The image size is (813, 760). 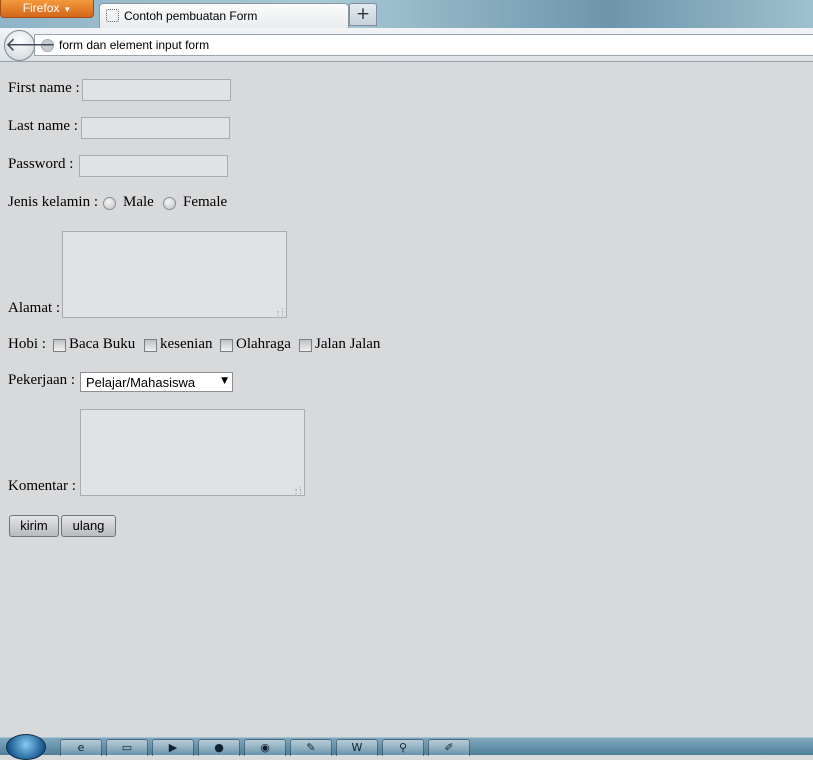 I want to click on last-name-row: Last name :, so click(x=43, y=126).